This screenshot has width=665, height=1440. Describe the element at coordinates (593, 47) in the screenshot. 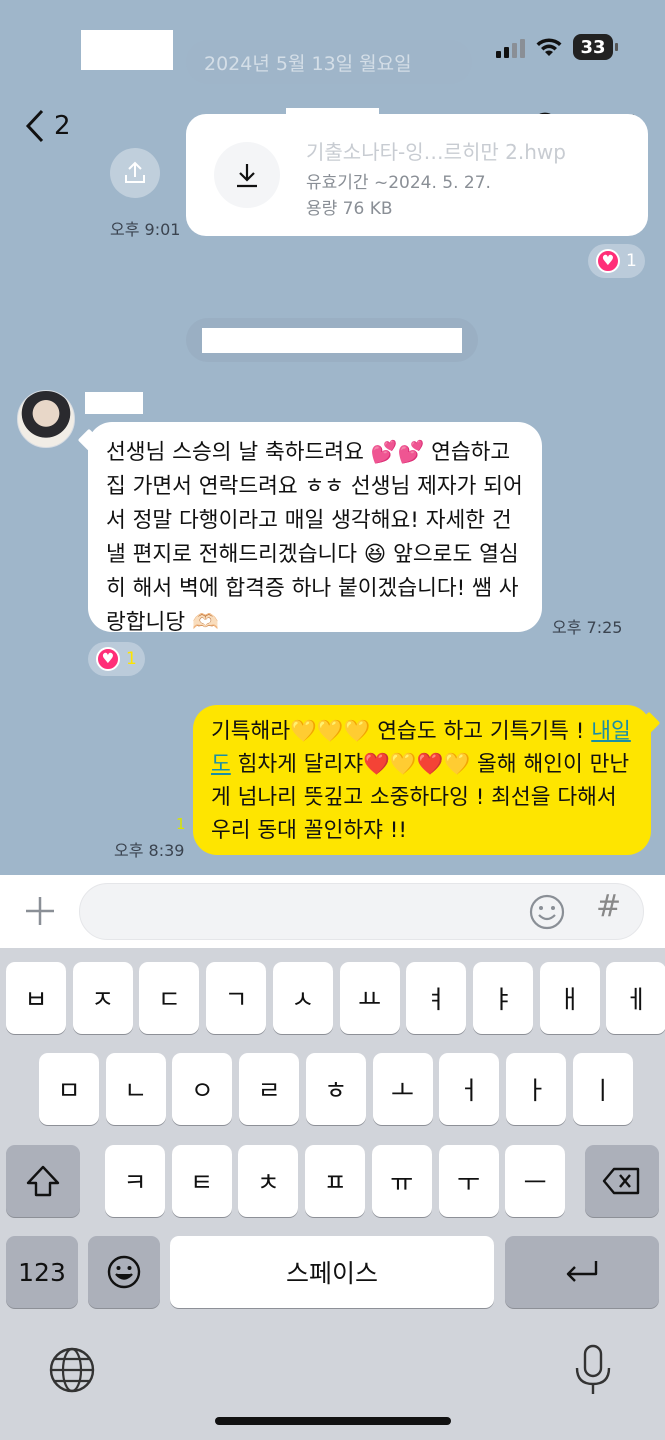

I see `battery-level: 33` at that location.